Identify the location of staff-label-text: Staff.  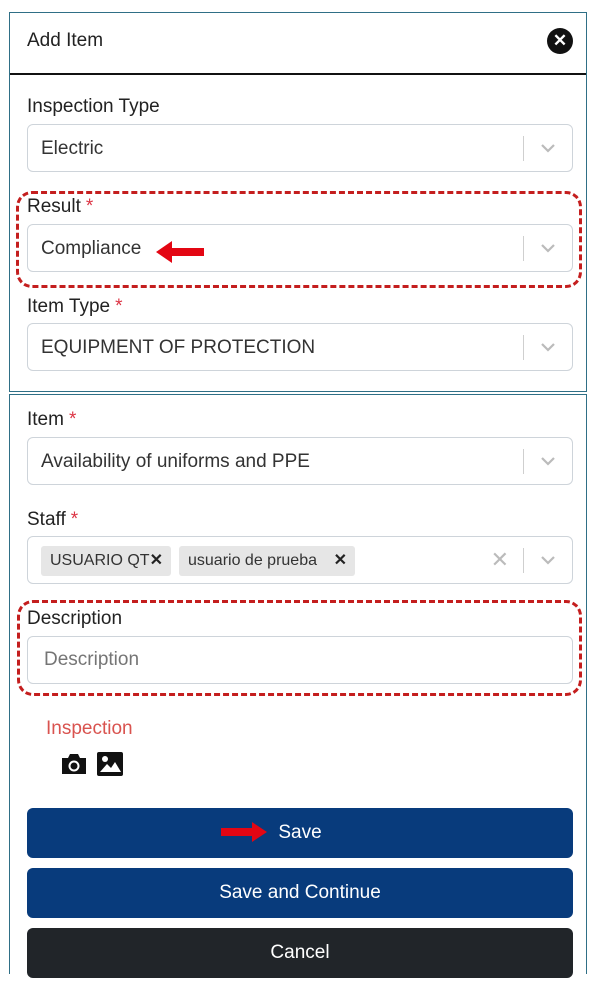
(46, 519).